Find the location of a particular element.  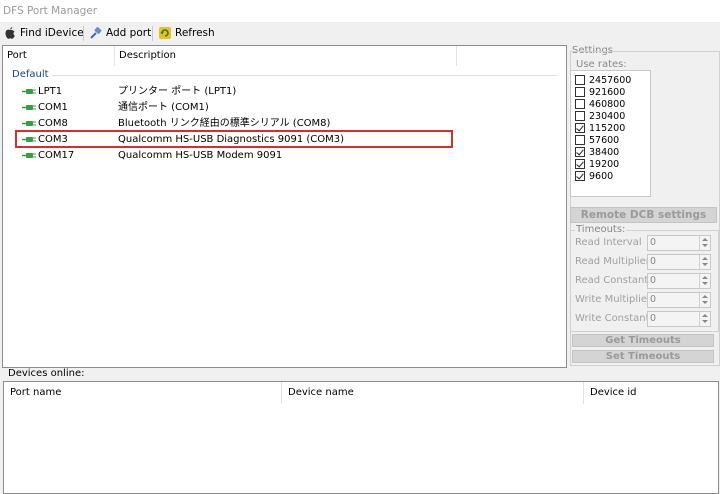

port-row: COM8 Bluetooth リンク経由の標準シリアル (COM8) is located at coordinates (280, 123).